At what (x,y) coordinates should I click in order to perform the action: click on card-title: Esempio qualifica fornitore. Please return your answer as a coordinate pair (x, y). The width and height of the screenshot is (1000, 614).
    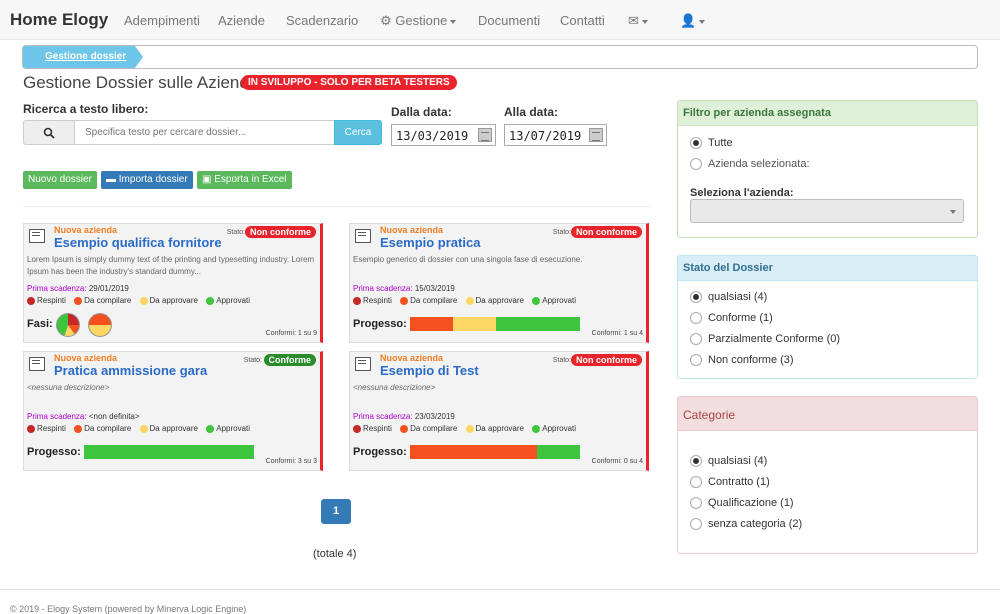
    Looking at the image, I should click on (138, 242).